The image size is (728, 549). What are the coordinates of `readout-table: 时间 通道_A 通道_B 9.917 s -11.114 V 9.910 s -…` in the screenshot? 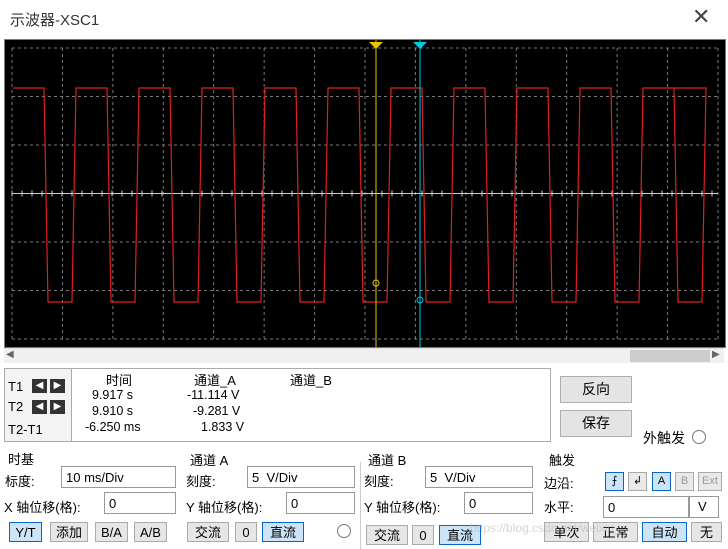 It's located at (311, 405).